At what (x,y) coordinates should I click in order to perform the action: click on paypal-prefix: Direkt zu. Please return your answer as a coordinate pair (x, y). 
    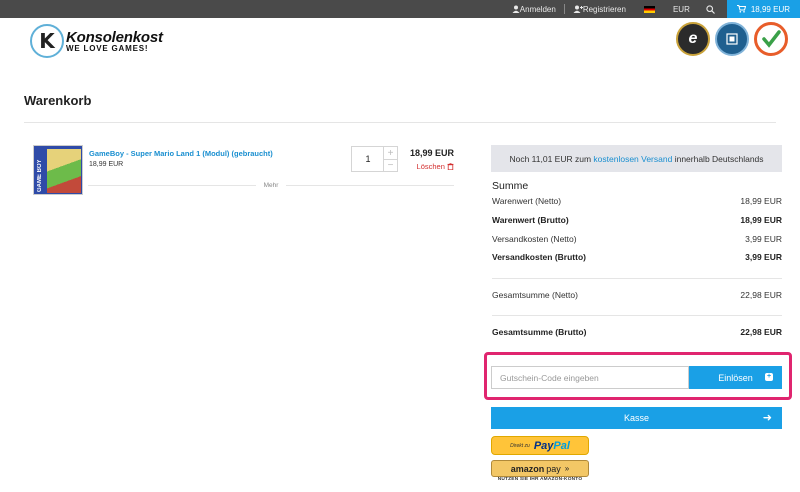
    Looking at the image, I should click on (520, 445).